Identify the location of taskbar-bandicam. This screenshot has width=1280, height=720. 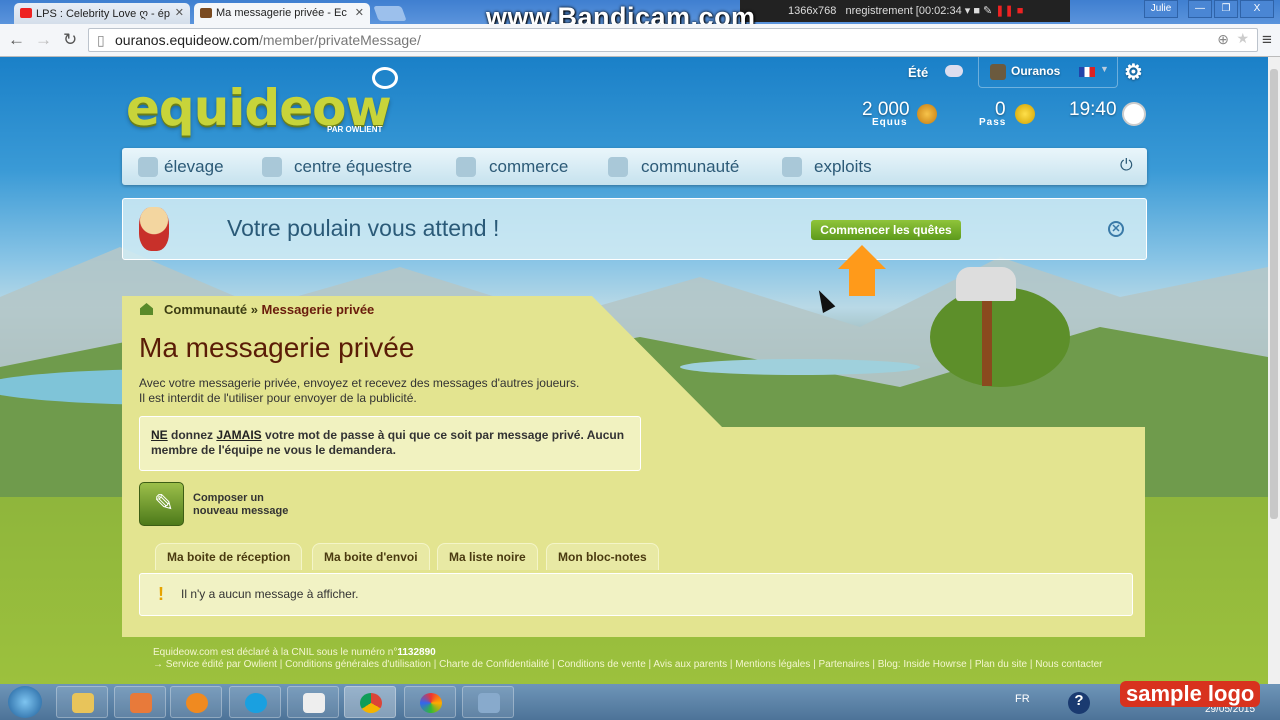
(488, 702).